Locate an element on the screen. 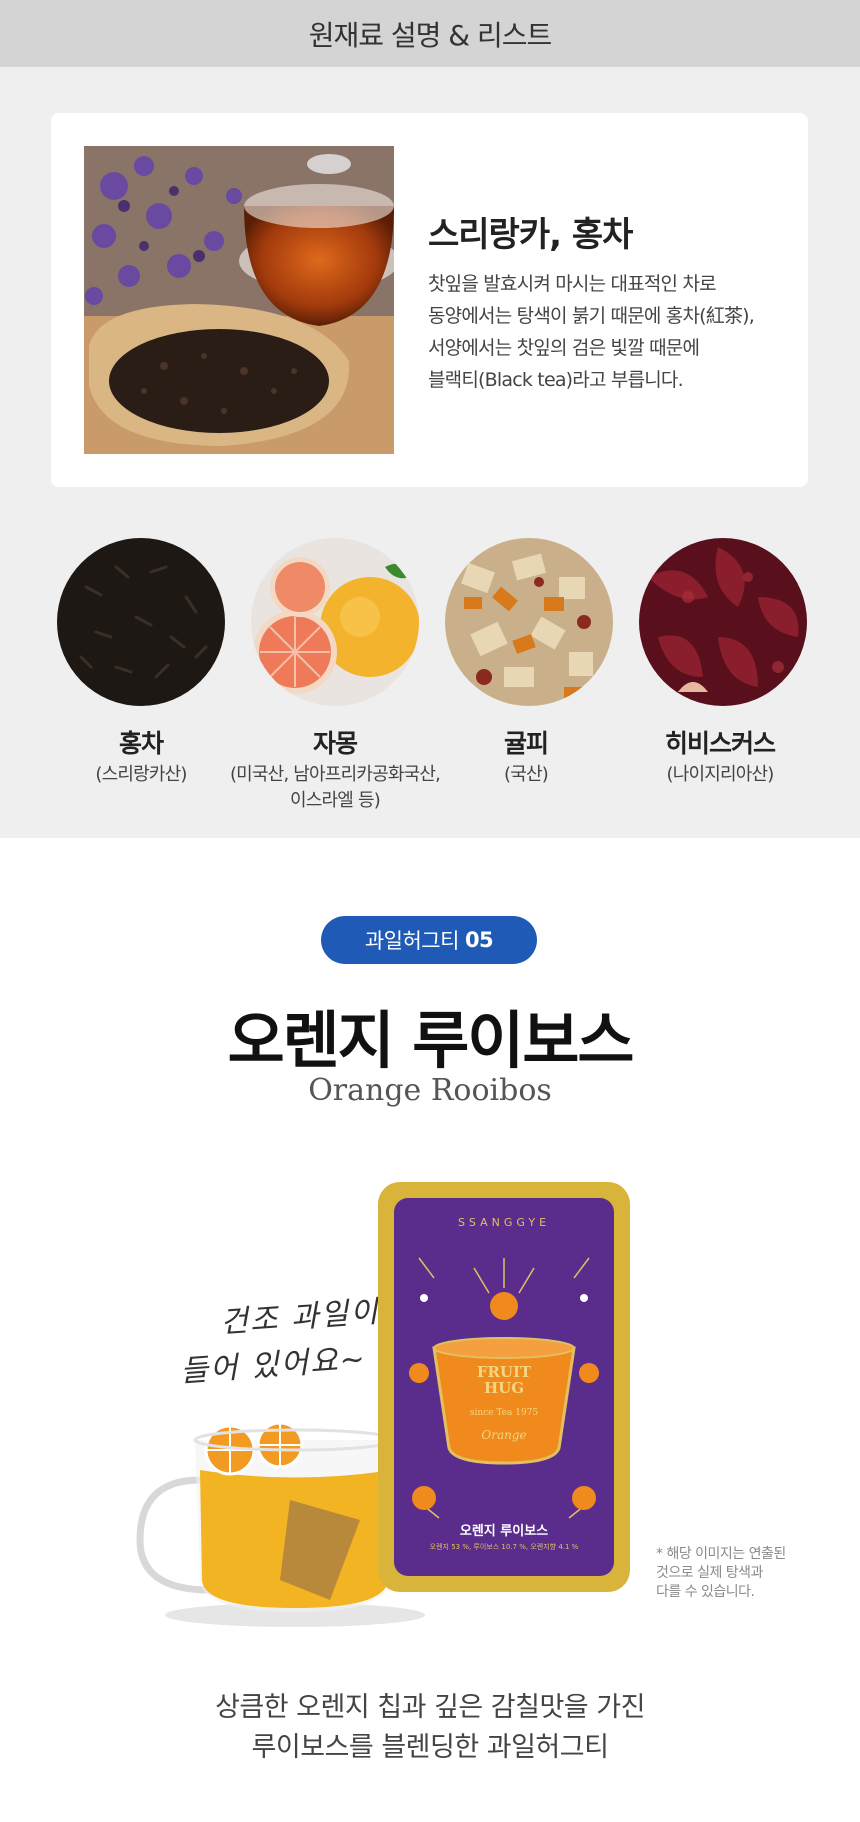 Image resolution: width=860 pixels, height=1822 pixels. ingredient-citrus-peel is located at coordinates (529, 622).